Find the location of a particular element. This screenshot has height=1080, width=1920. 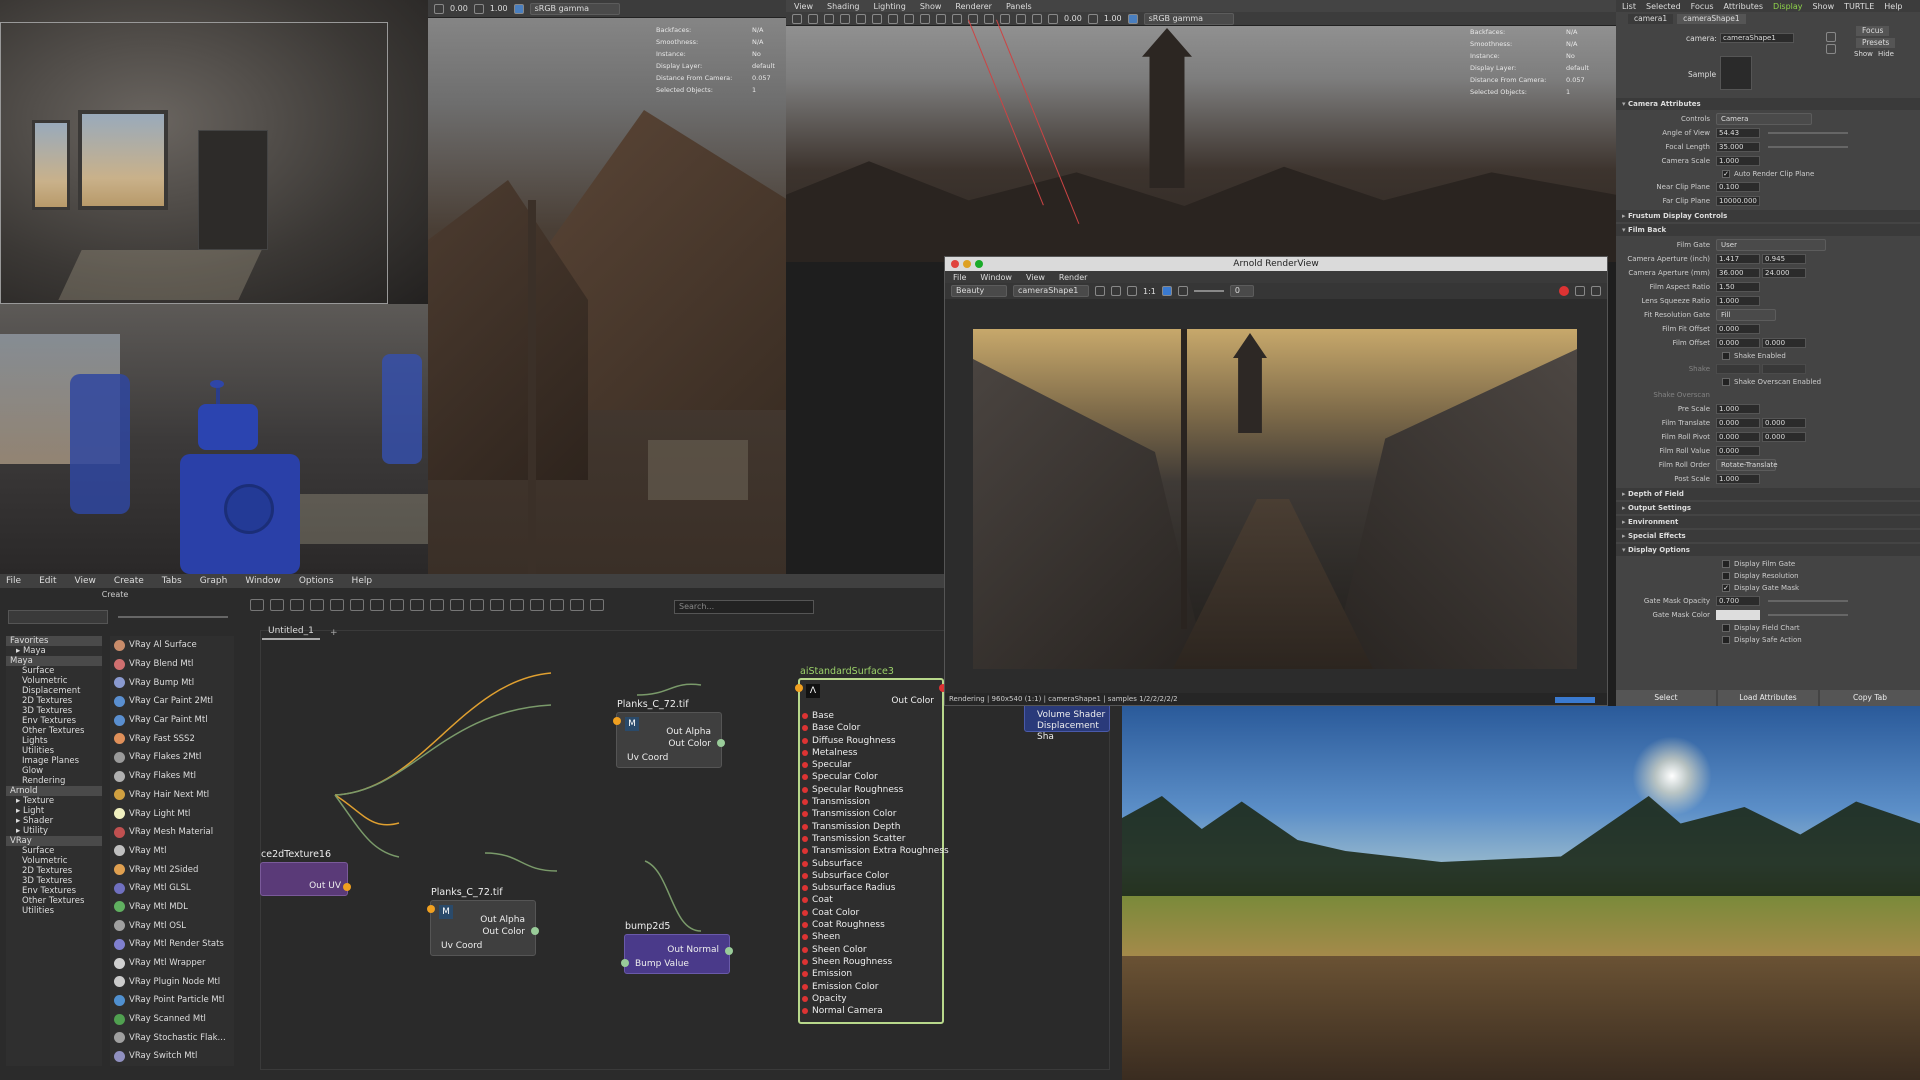

shader-plug-base: Base is located at coordinates (871, 716).